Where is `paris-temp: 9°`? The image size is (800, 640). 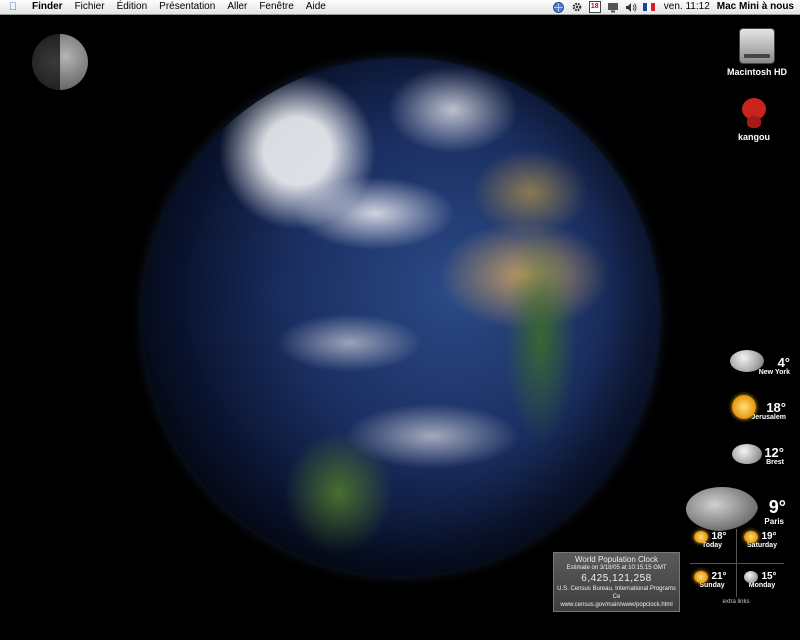 paris-temp: 9° is located at coordinates (777, 507).